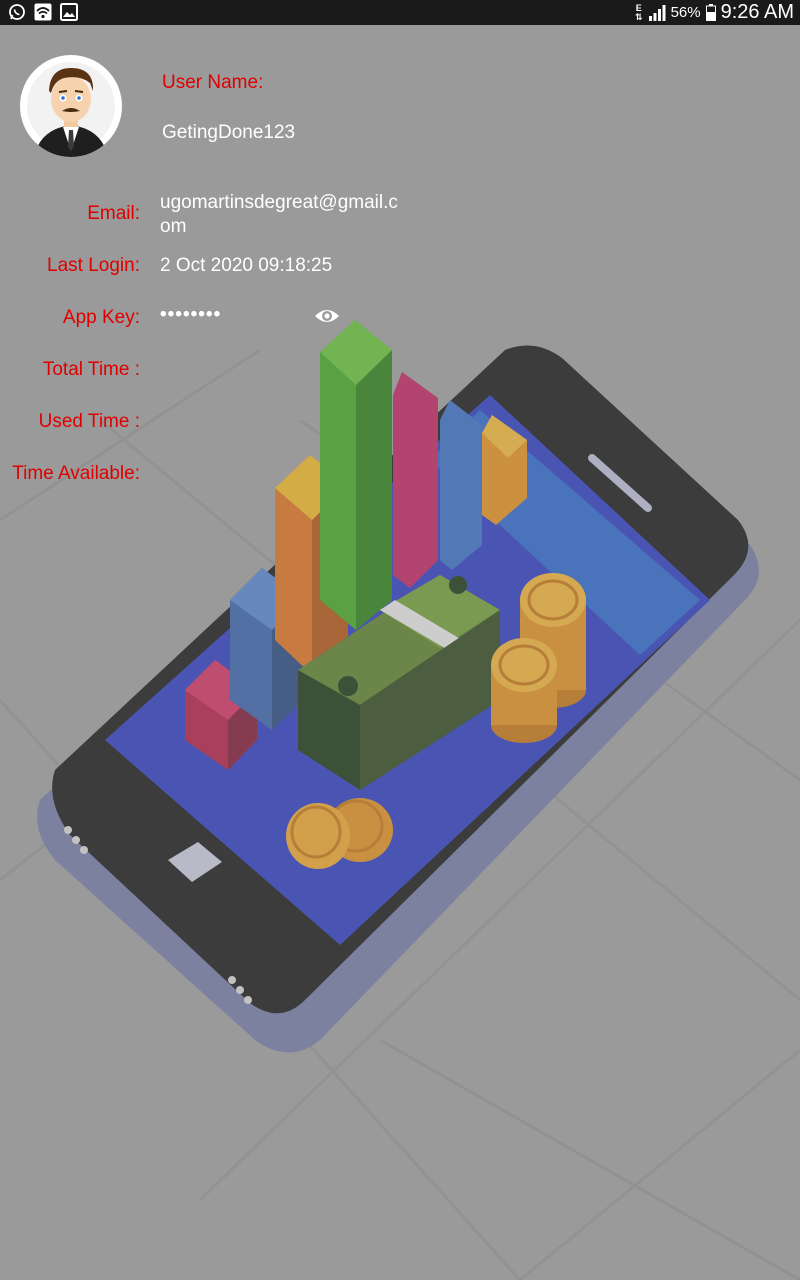  What do you see at coordinates (685, 12) in the screenshot?
I see `battery-percent: 56%` at bounding box center [685, 12].